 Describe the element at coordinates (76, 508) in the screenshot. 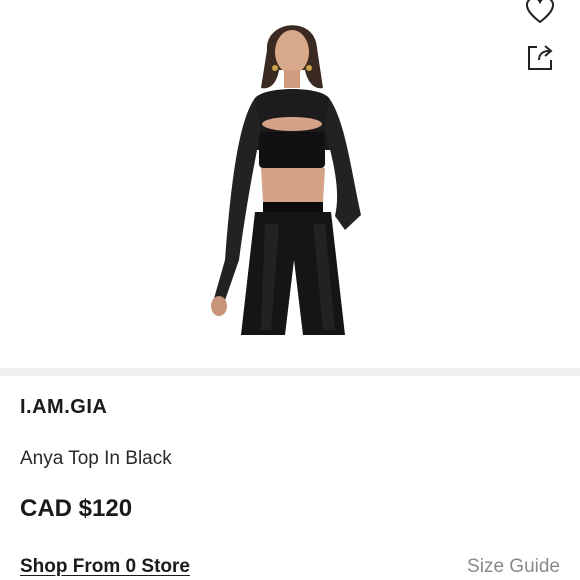

I see `product-price: CAD $120` at that location.